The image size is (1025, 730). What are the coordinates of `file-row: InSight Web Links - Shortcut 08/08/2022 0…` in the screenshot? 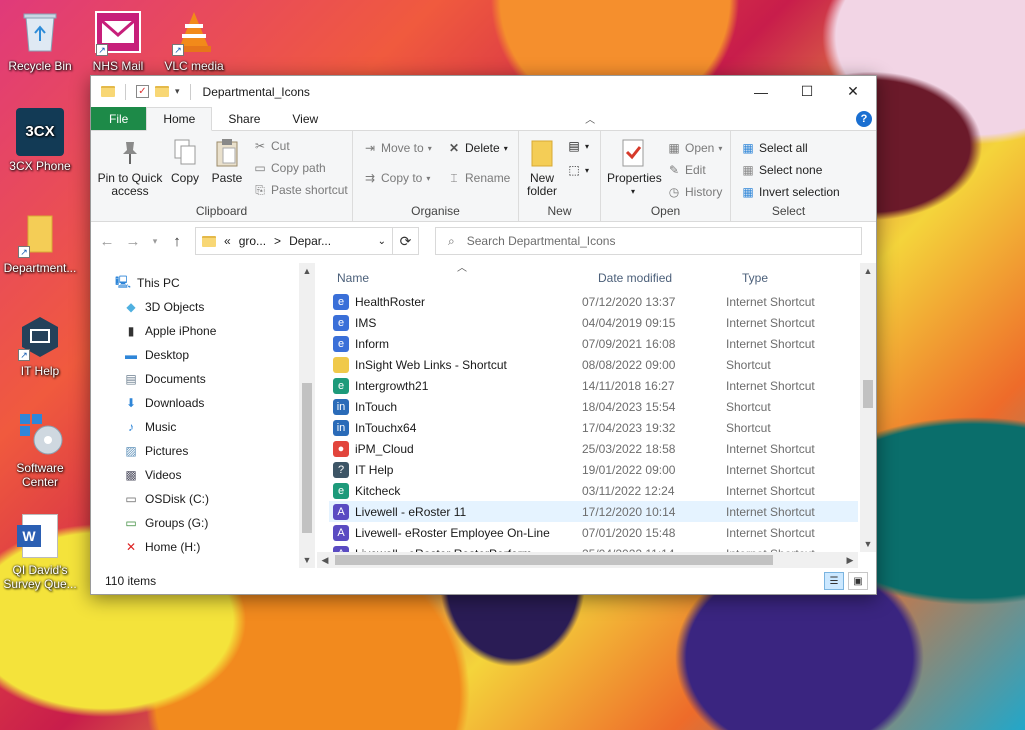 It's located at (593, 364).